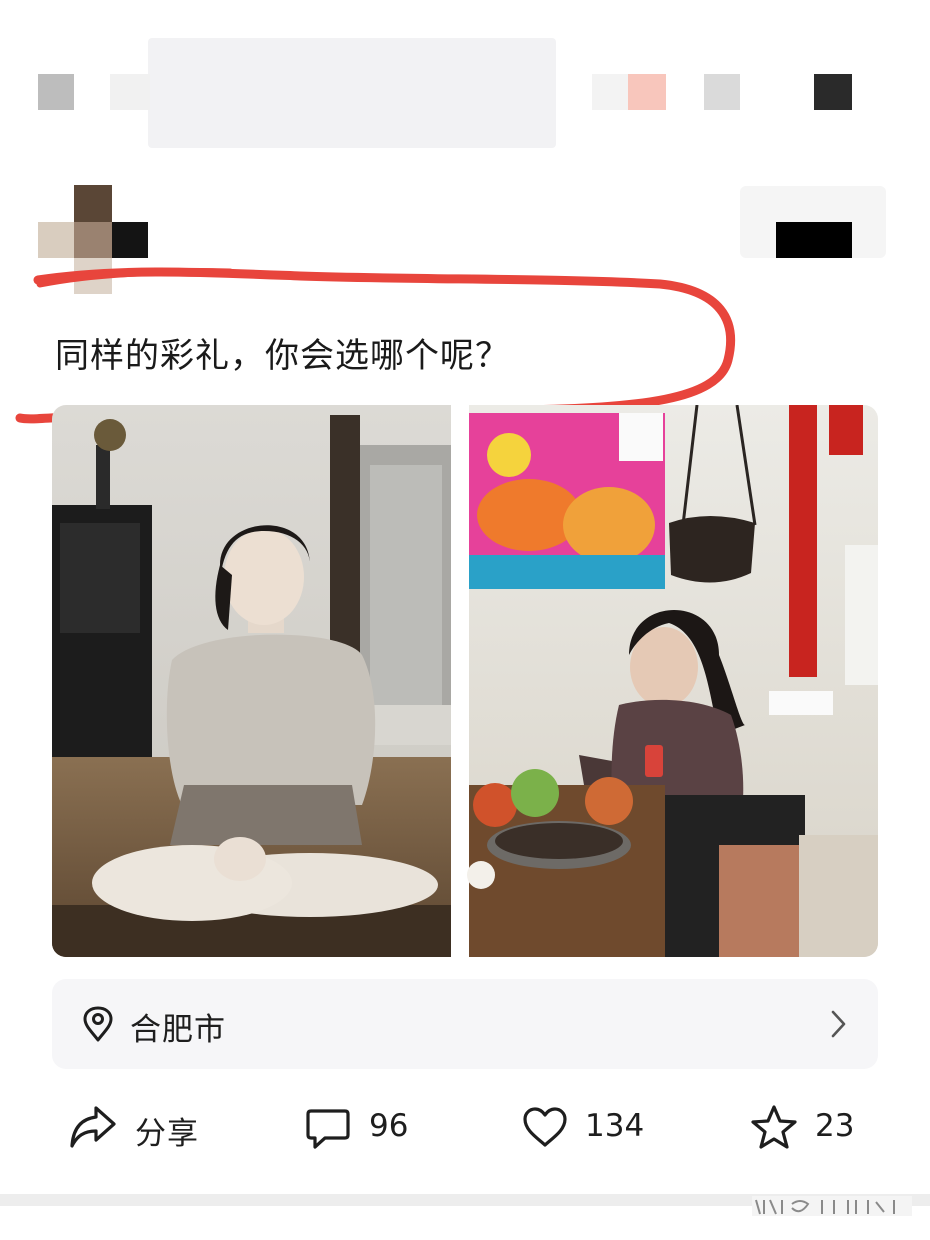  What do you see at coordinates (178, 1030) in the screenshot?
I see `location-label: 合肥市` at bounding box center [178, 1030].